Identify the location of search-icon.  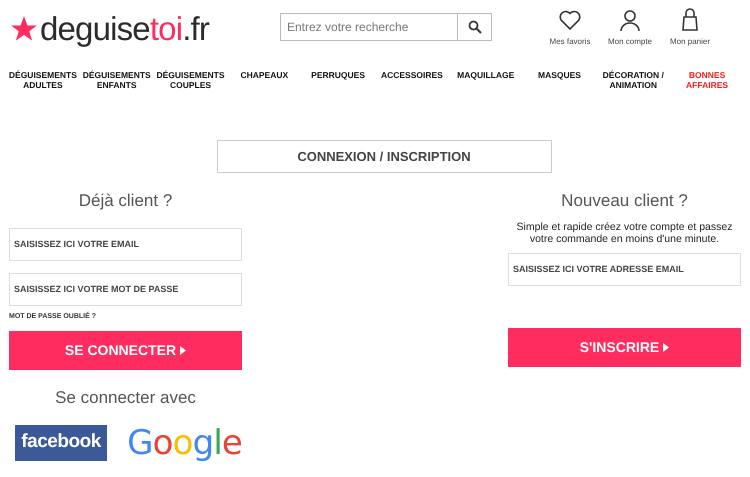
(475, 27).